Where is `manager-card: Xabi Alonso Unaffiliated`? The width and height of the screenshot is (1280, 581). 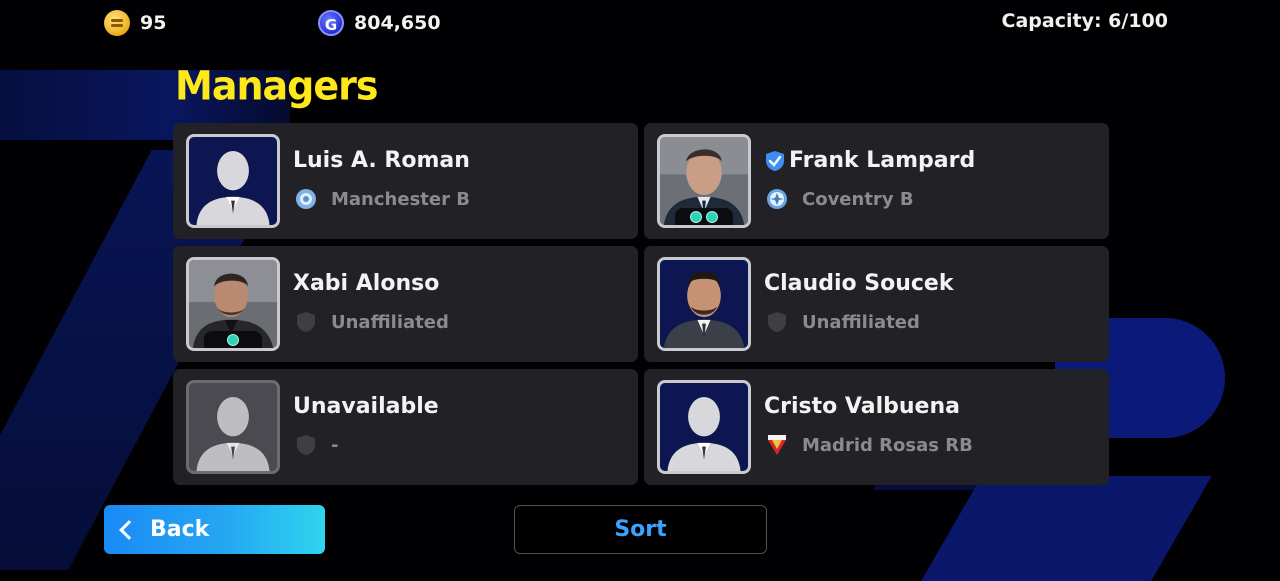
manager-card: Xabi Alonso Unaffiliated is located at coordinates (405, 304).